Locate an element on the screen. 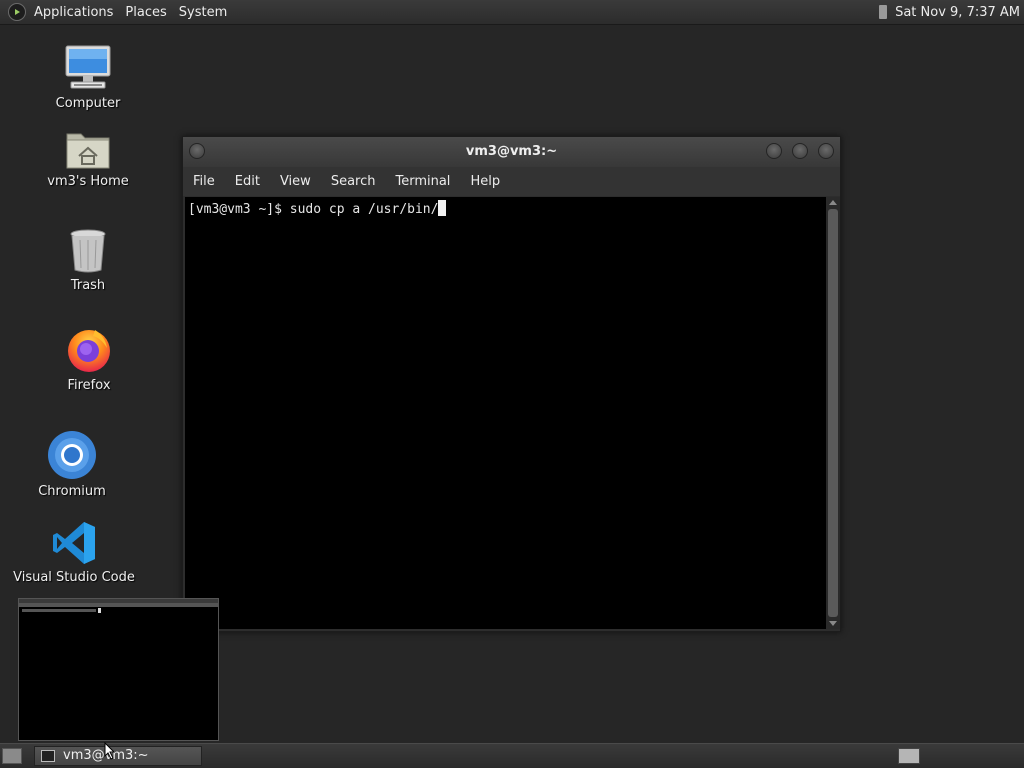 This screenshot has width=1024, height=768. desktop-icon-firefox: Firefox is located at coordinates (89, 359).